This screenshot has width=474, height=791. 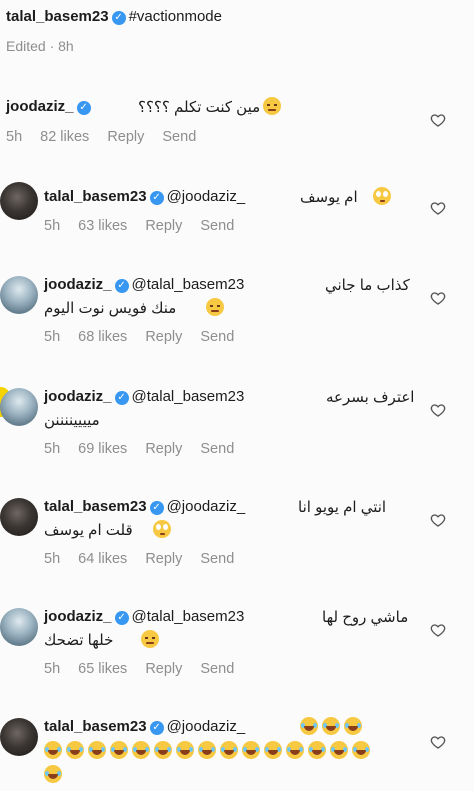 What do you see at coordinates (102, 559) in the screenshot?
I see `comment-likes: 64 likes` at bounding box center [102, 559].